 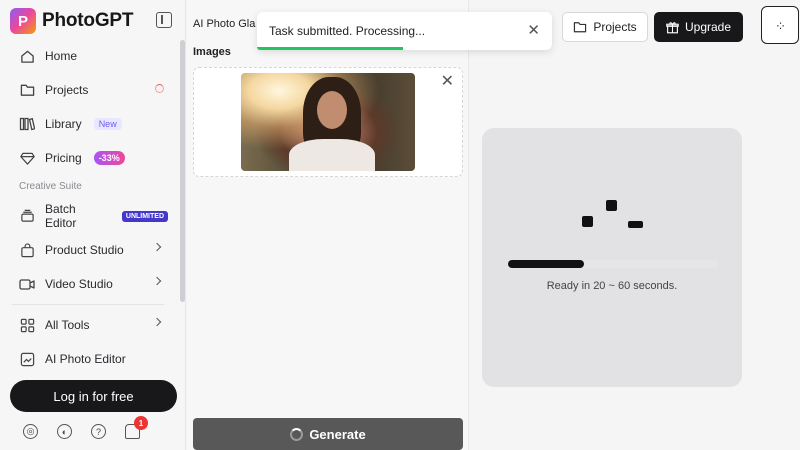 What do you see at coordinates (708, 27) in the screenshot?
I see `upgrade-label: Upgrade` at bounding box center [708, 27].